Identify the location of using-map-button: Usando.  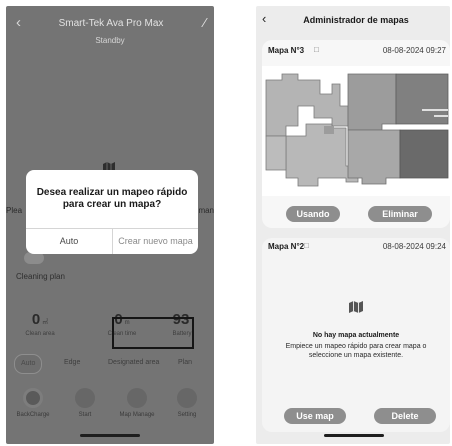
(313, 214).